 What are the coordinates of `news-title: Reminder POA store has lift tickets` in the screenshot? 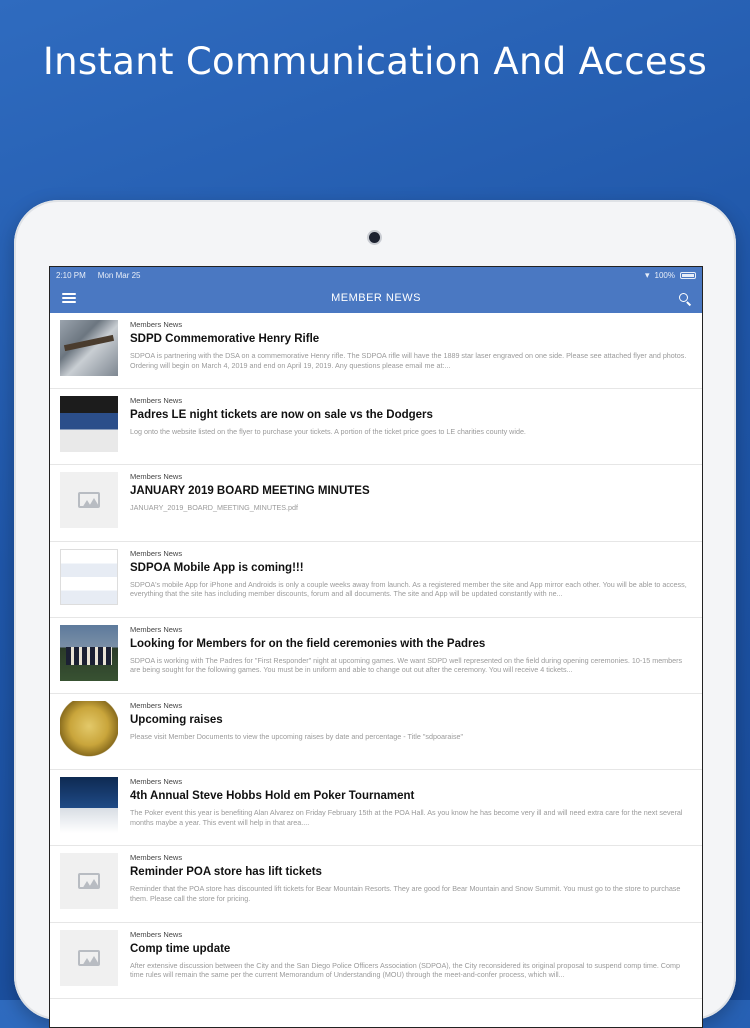 It's located at (411, 872).